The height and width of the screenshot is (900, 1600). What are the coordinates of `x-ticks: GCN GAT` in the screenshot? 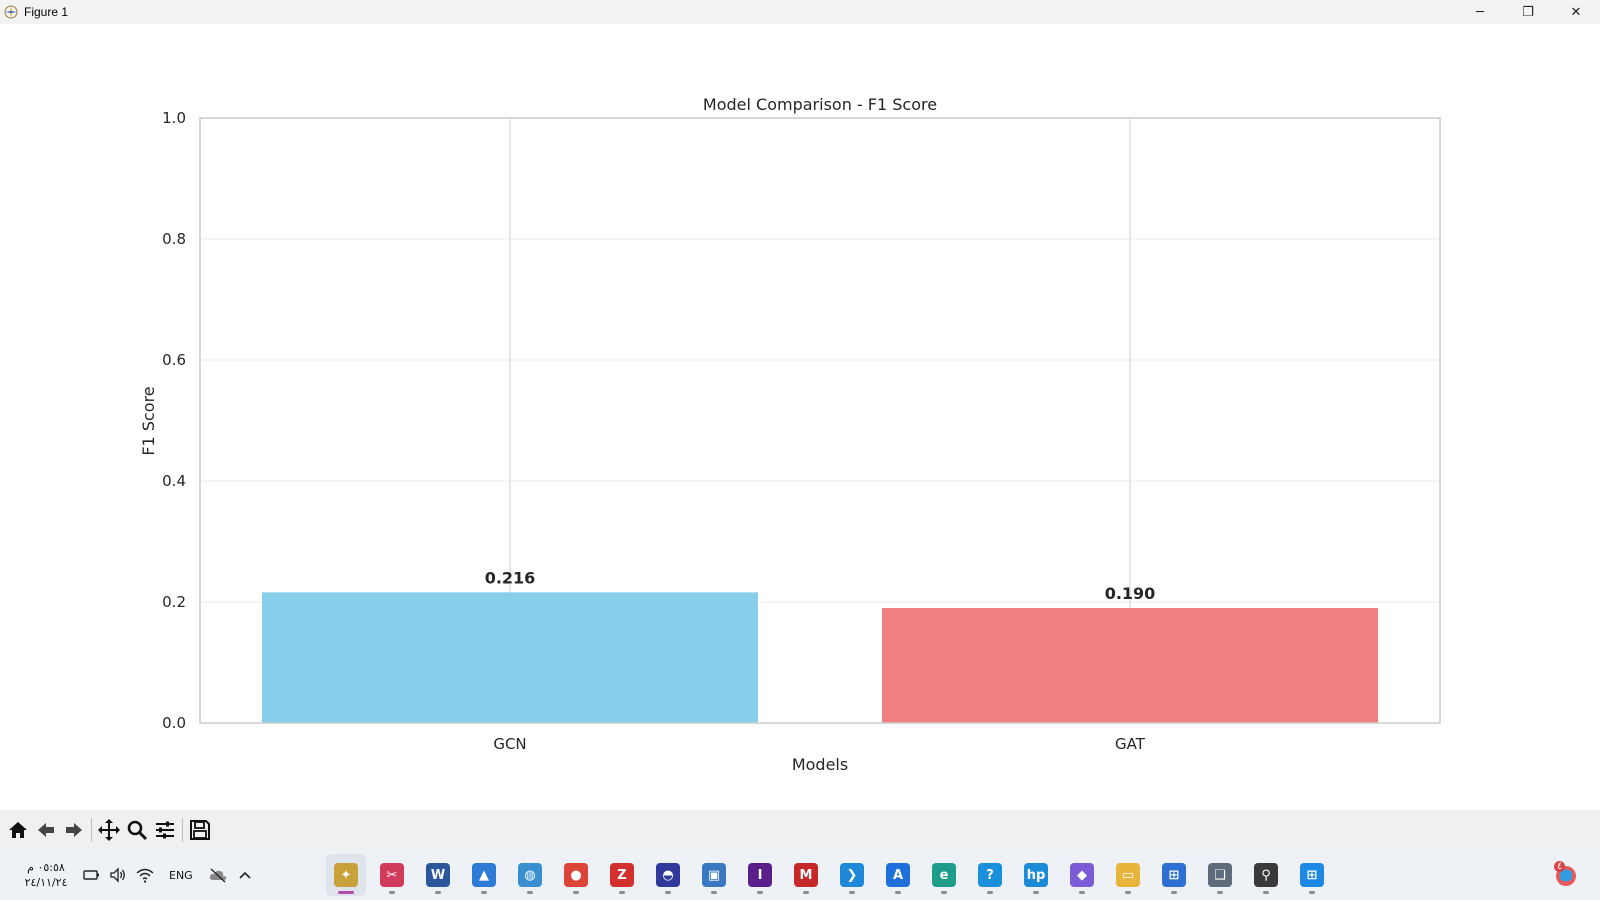 It's located at (819, 744).